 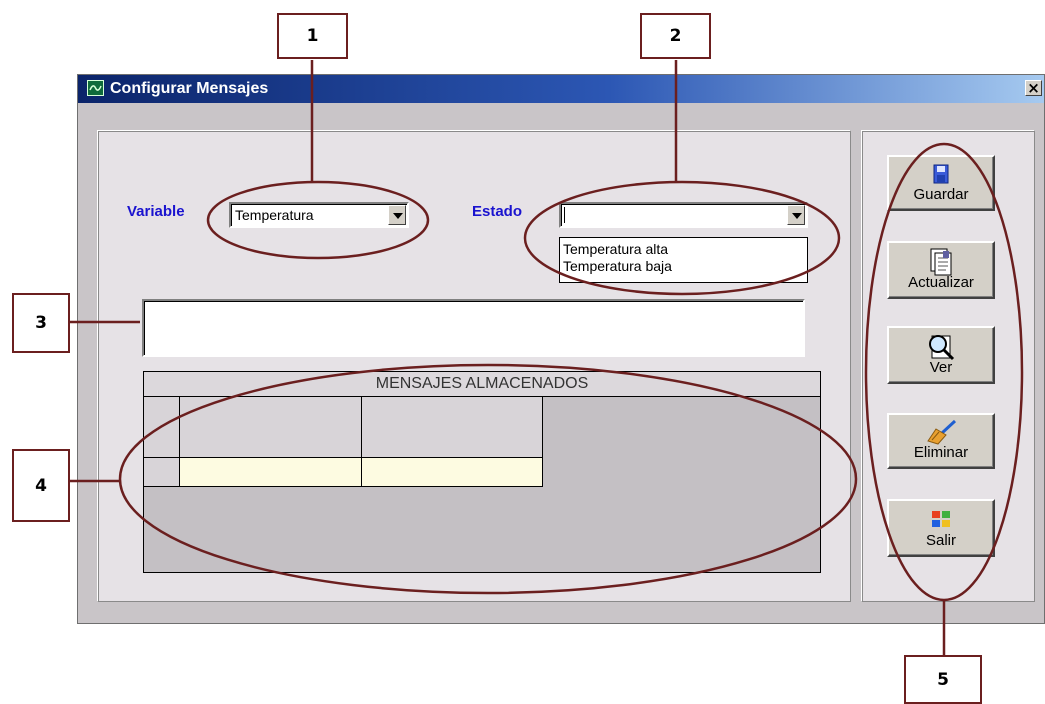 I want to click on salir-button: Salir, so click(x=941, y=528).